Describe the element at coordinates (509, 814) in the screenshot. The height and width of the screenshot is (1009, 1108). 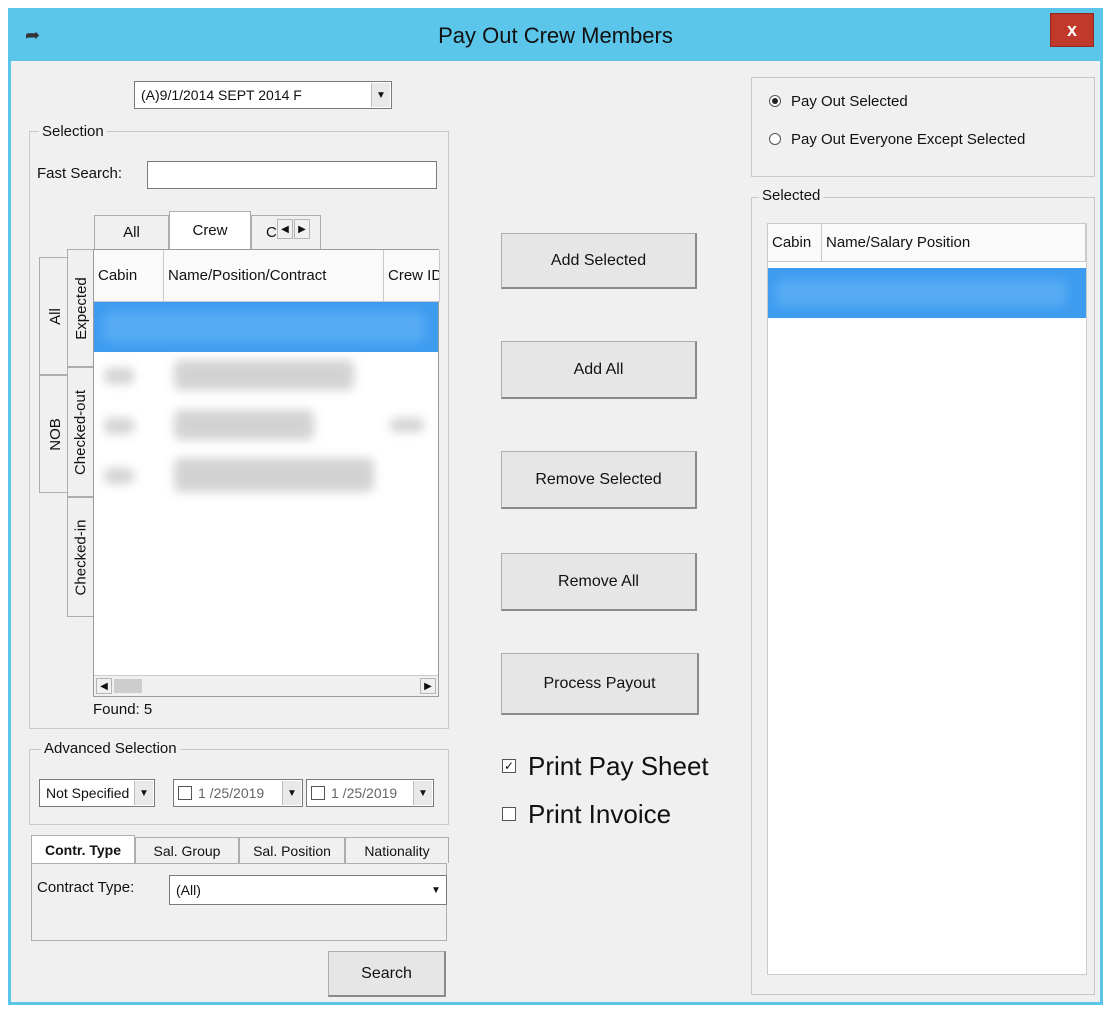
I see `print-invoice-checkbox` at that location.